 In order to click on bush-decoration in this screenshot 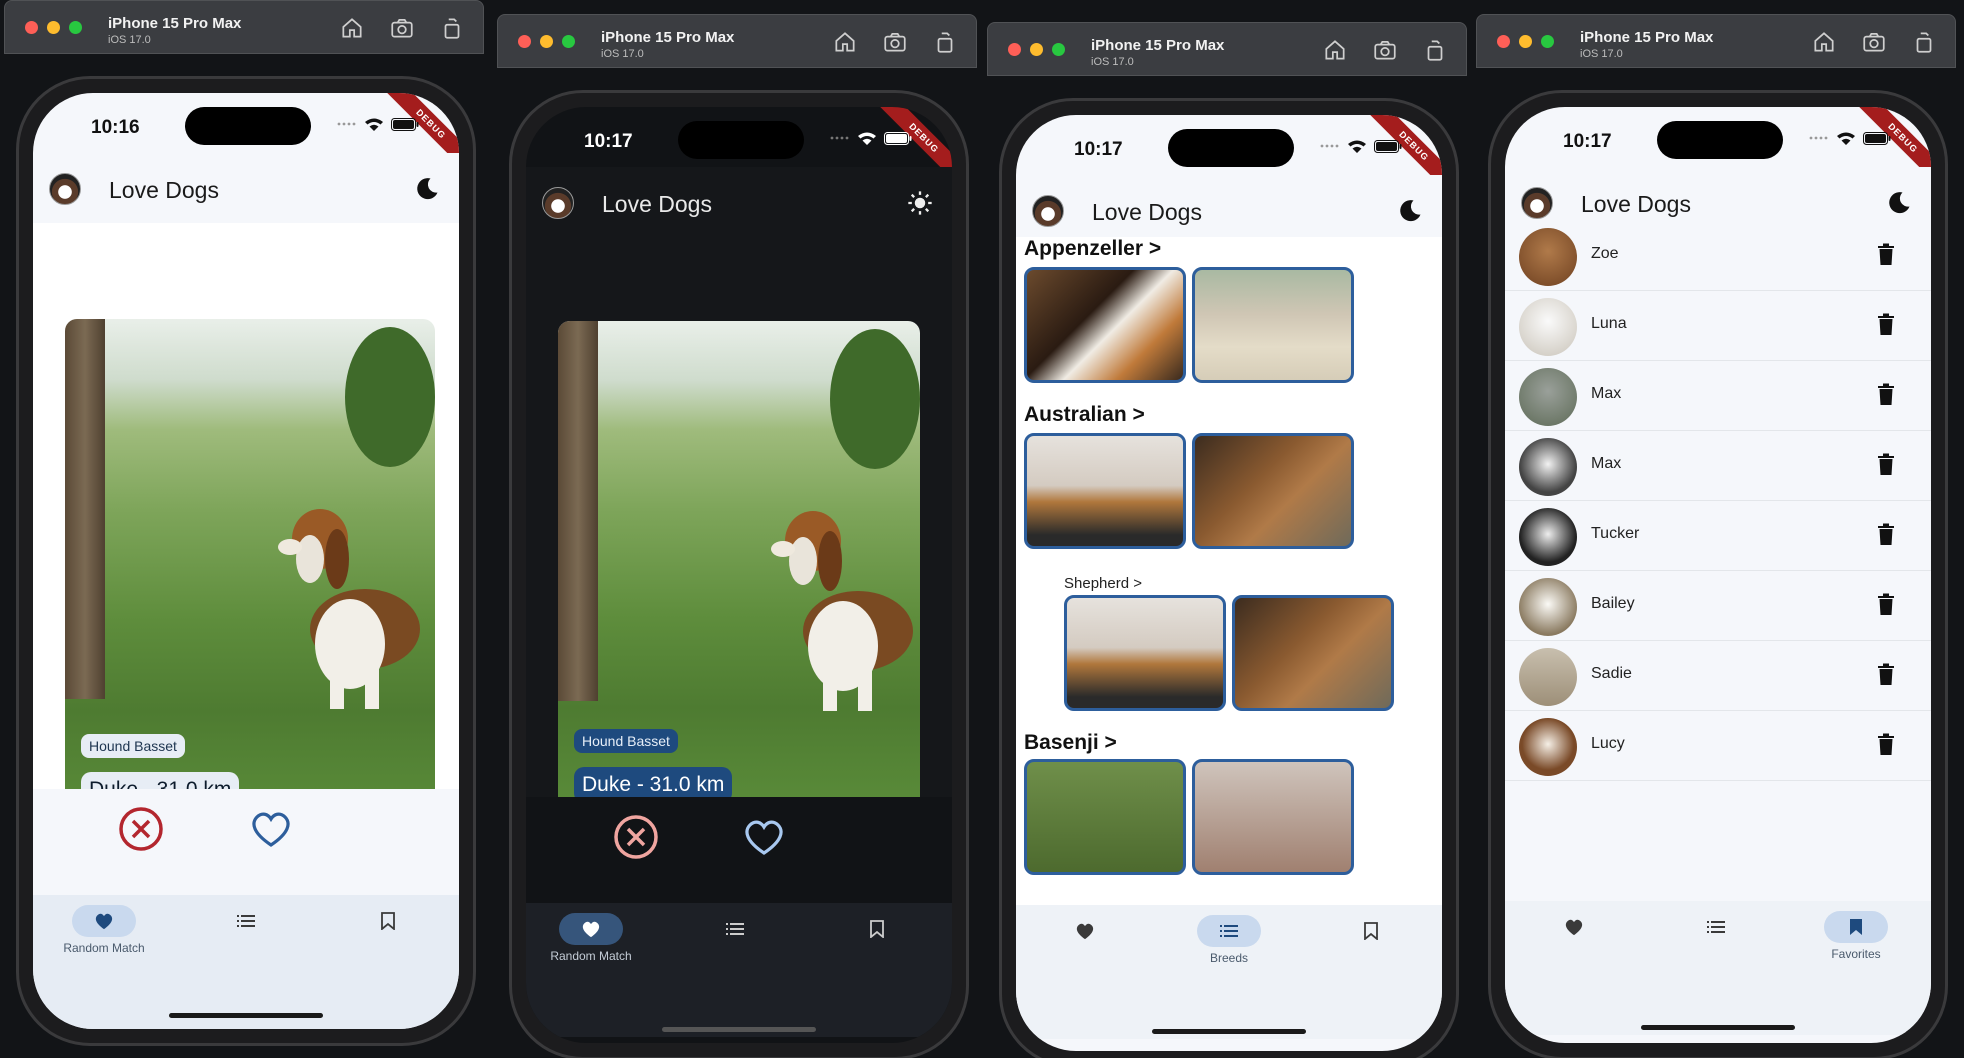, I will do `click(390, 397)`.